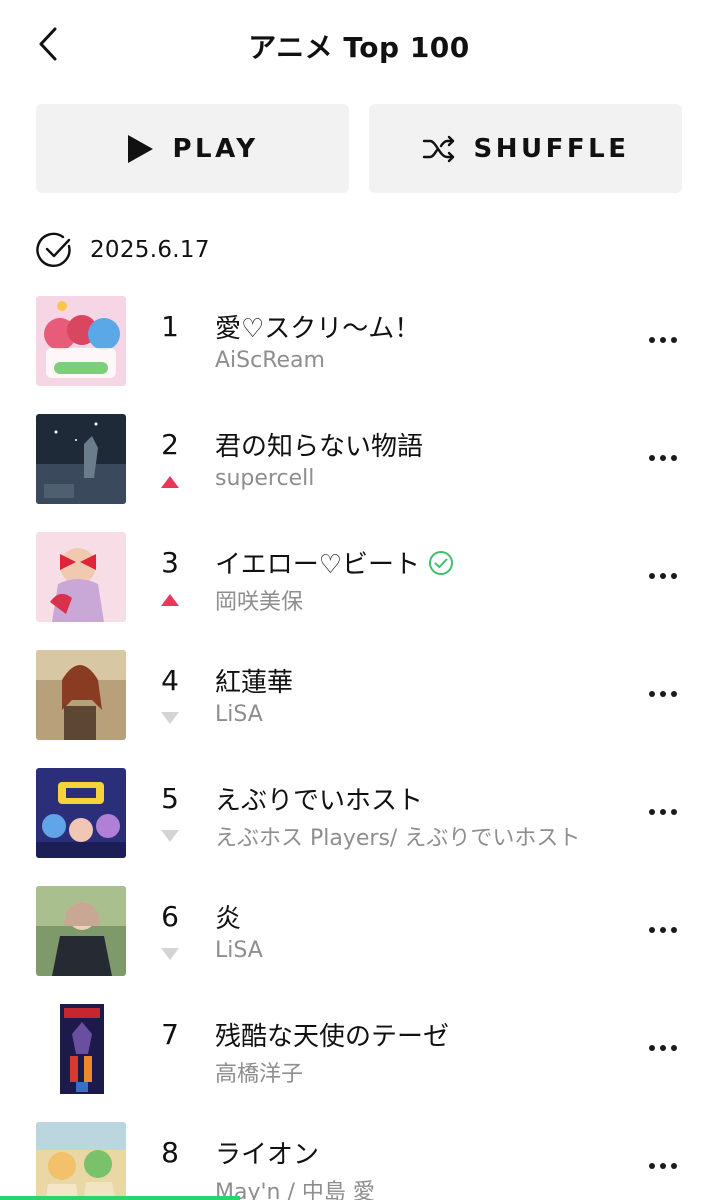 The width and height of the screenshot is (718, 1200). I want to click on track-row: 3 イエロー♡ビート 岡咲美保, so click(359, 591).